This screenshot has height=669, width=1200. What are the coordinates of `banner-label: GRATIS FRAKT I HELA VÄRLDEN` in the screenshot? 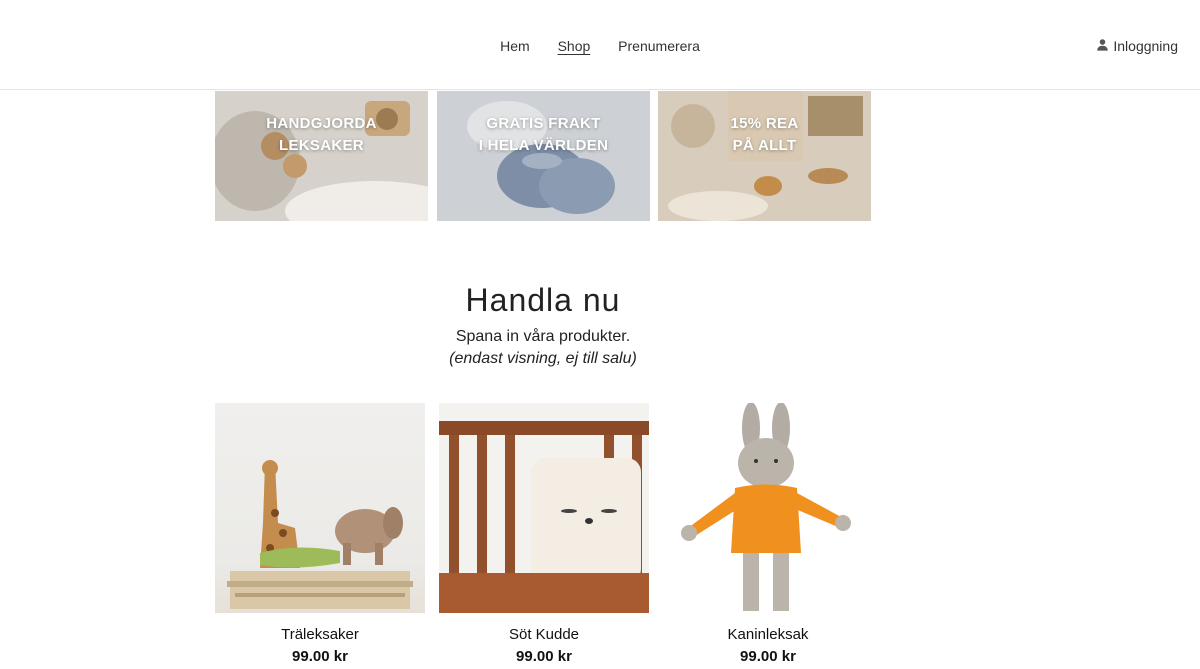 It's located at (543, 134).